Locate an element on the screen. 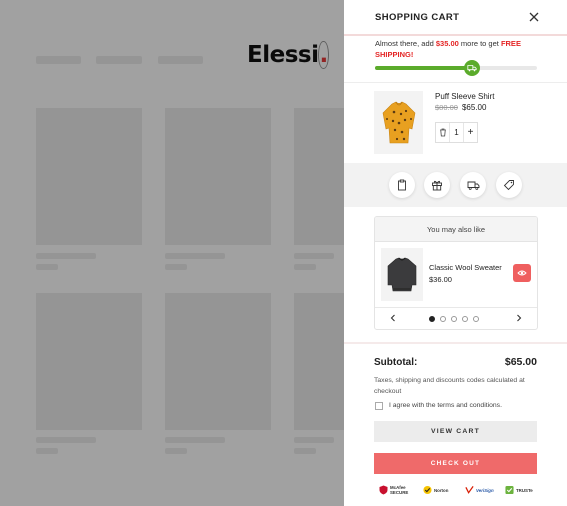 The image size is (567, 506). truste-badge: TRUSTe is located at coordinates (519, 490).